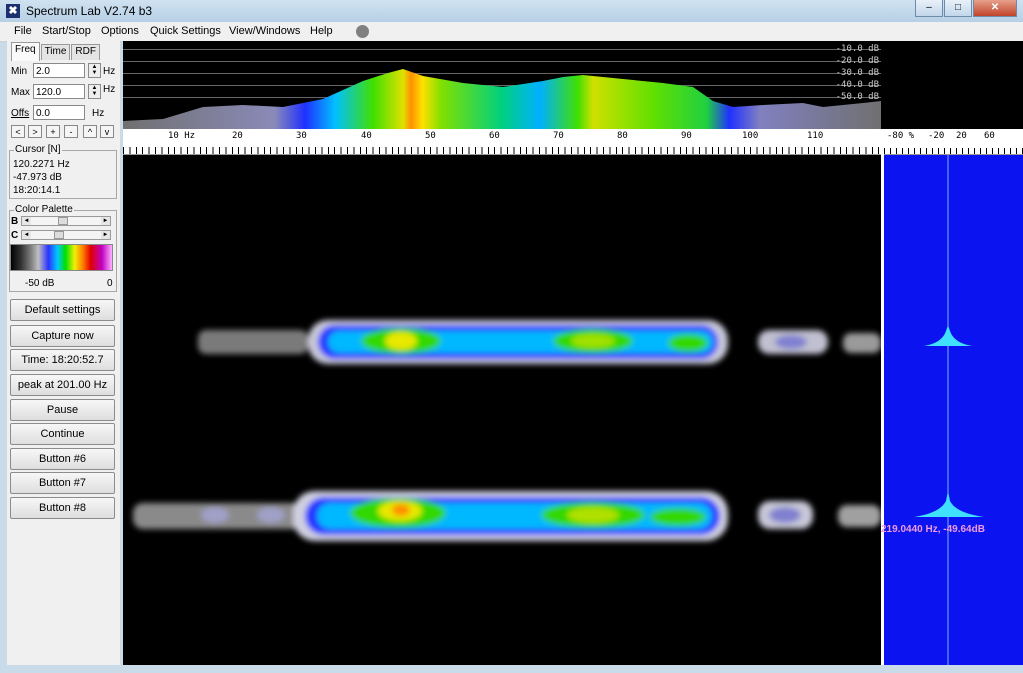 The height and width of the screenshot is (673, 1023). What do you see at coordinates (750, 136) in the screenshot?
I see `freq-tick: 100` at bounding box center [750, 136].